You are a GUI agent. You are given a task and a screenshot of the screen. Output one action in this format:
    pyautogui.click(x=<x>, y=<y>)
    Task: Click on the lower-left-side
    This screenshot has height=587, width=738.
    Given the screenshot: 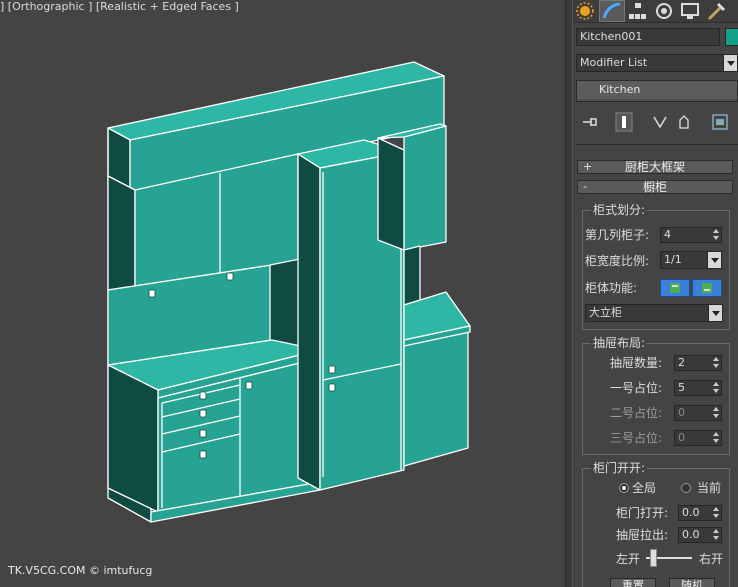 What is the action you would take?
    pyautogui.click(x=133, y=438)
    